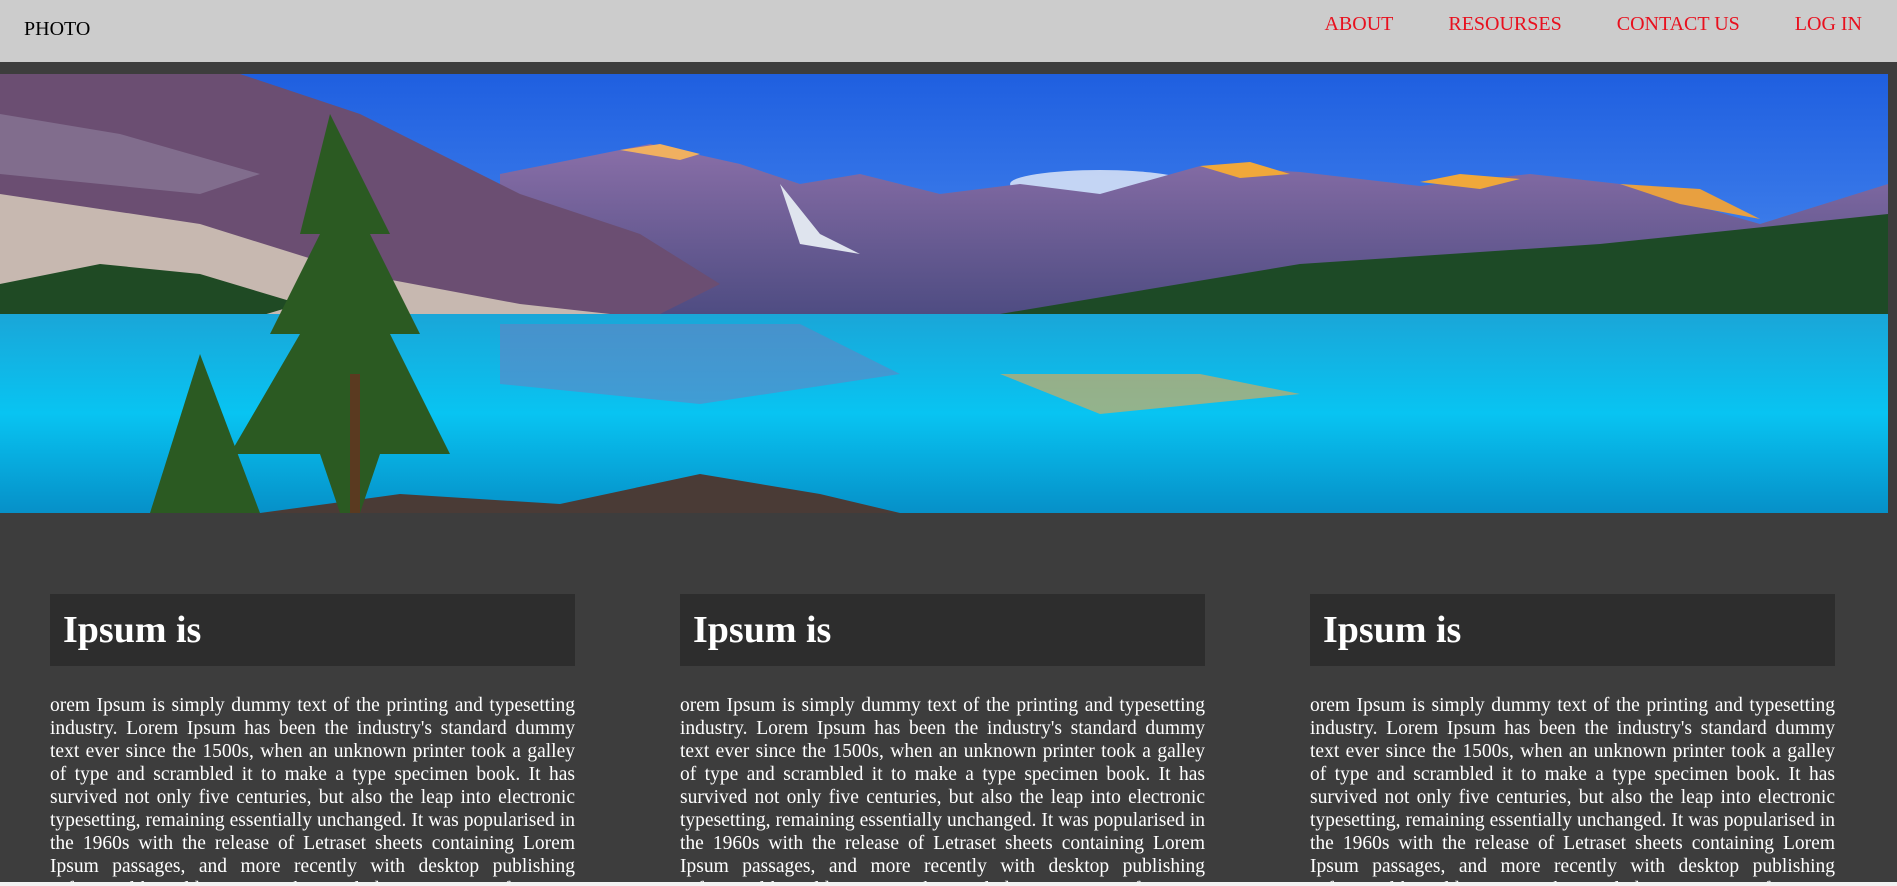 This screenshot has height=886, width=1897. I want to click on nav-link-contact: CONTACT US, so click(1678, 24).